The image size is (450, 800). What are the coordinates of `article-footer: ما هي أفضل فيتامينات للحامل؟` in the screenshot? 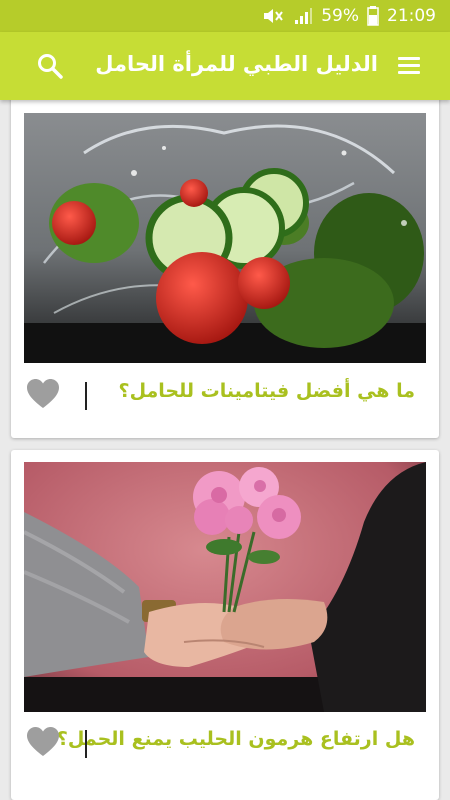 It's located at (225, 396).